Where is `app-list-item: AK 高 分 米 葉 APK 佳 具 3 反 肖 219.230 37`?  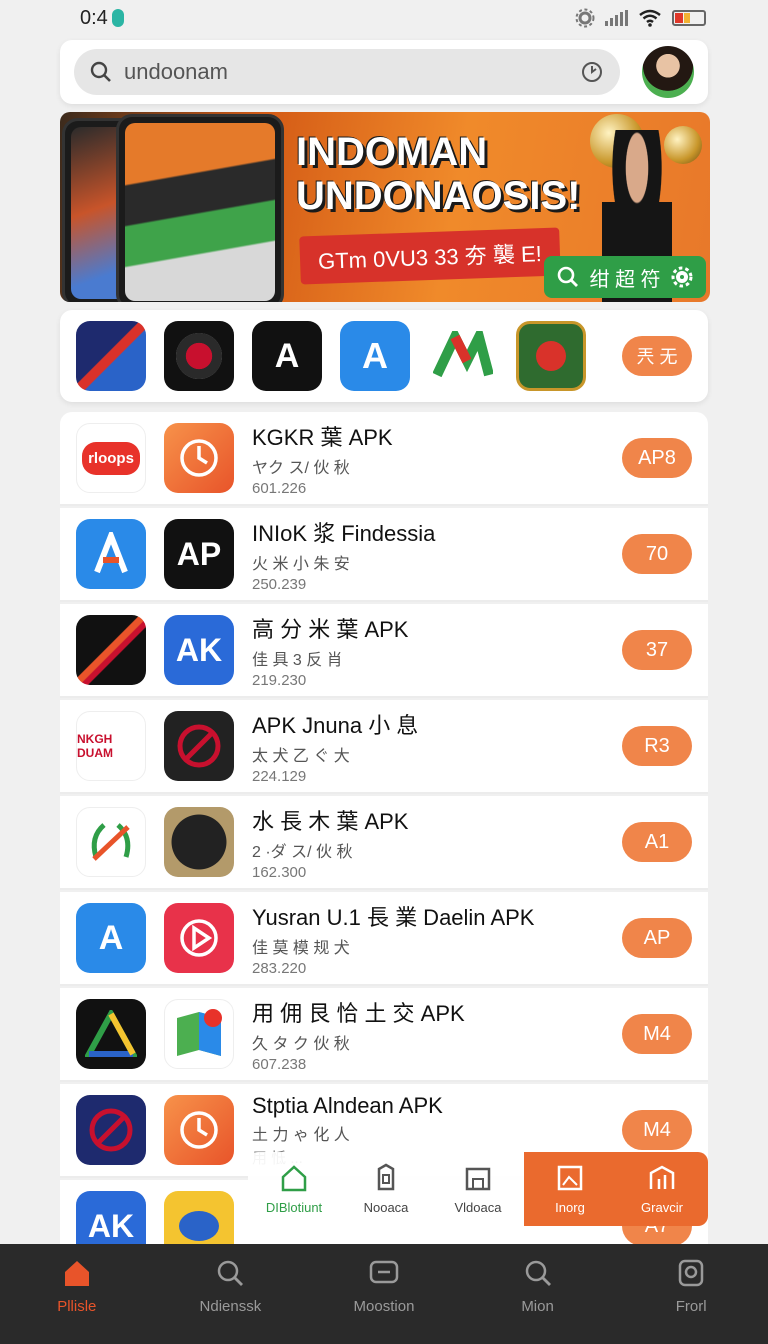 app-list-item: AK 高 分 米 葉 APK 佳 具 3 反 肖 219.230 37 is located at coordinates (384, 651).